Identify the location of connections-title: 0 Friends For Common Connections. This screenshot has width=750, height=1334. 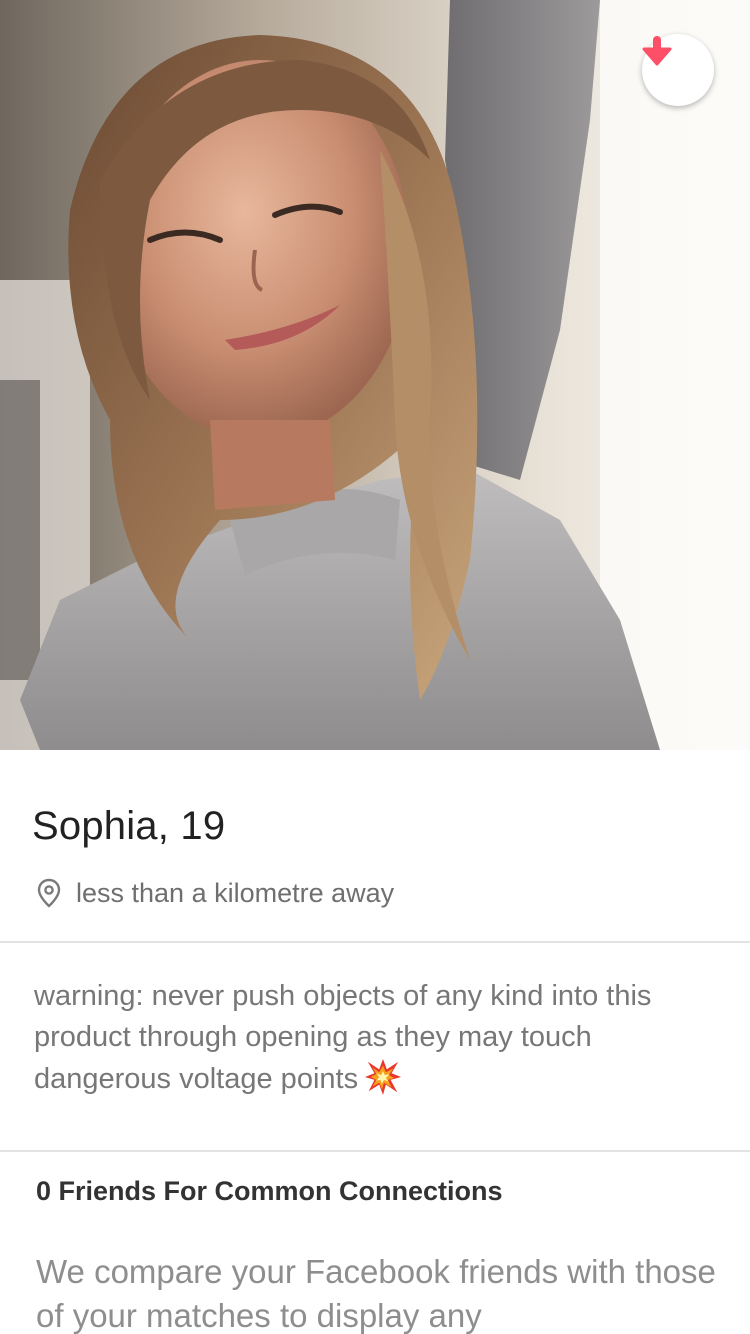
(269, 1191).